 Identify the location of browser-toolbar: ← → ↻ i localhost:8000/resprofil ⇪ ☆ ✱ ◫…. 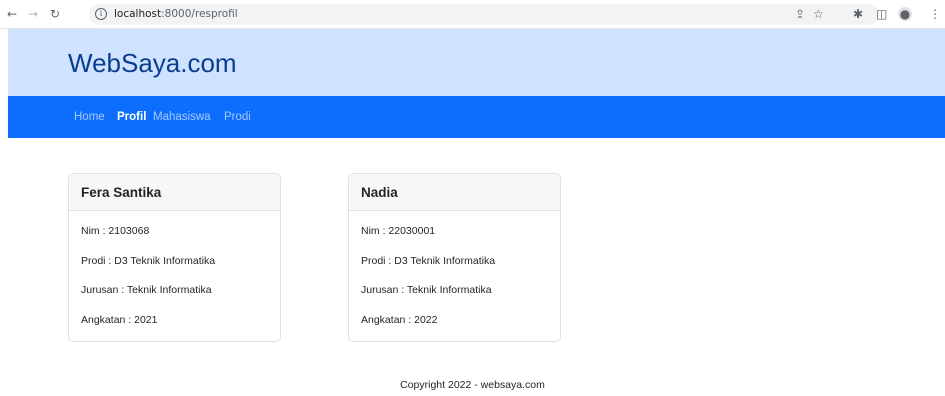
(472, 14).